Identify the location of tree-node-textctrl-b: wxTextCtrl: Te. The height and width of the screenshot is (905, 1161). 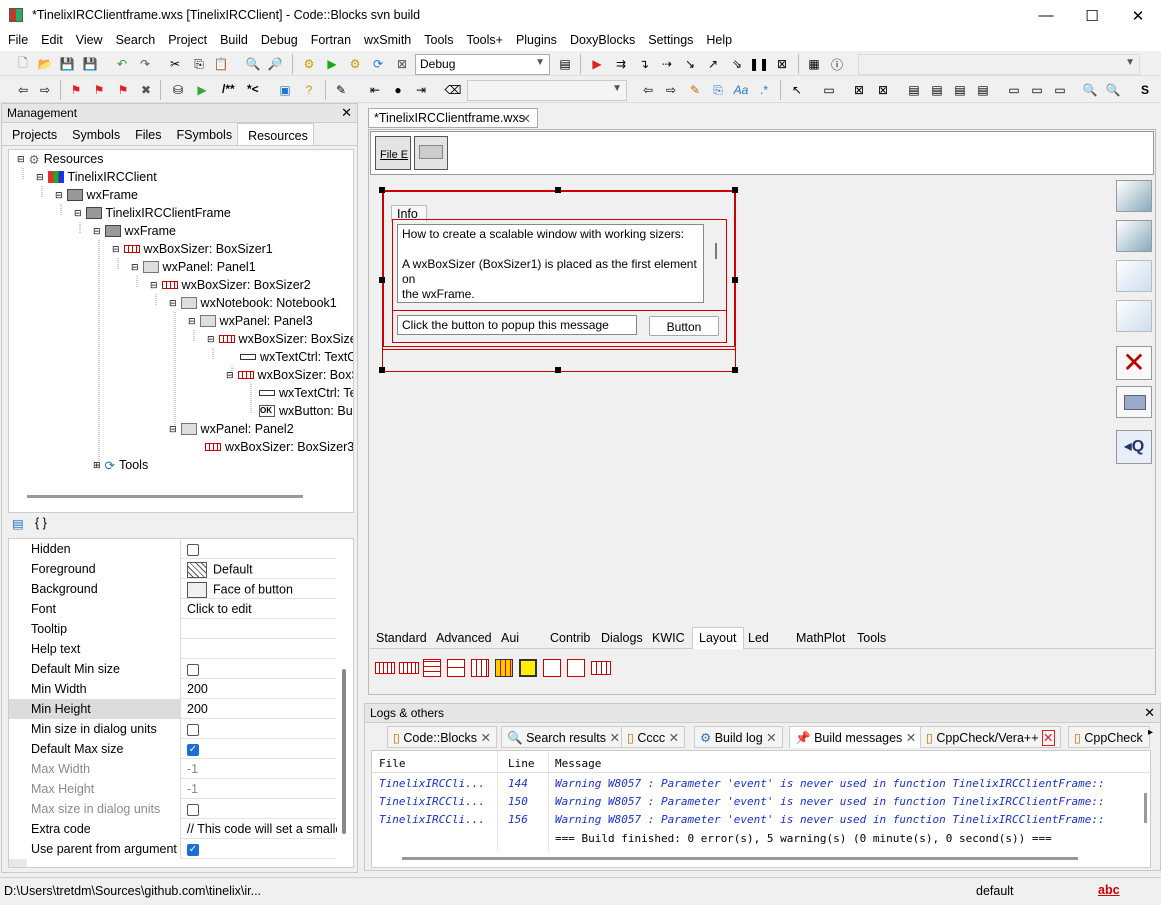
(306, 393).